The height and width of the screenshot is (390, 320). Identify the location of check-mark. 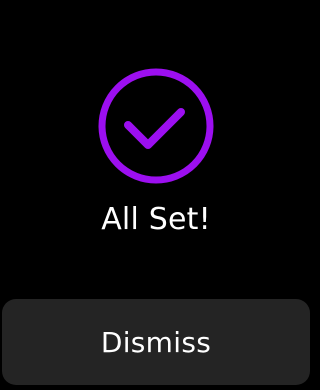
(154, 128).